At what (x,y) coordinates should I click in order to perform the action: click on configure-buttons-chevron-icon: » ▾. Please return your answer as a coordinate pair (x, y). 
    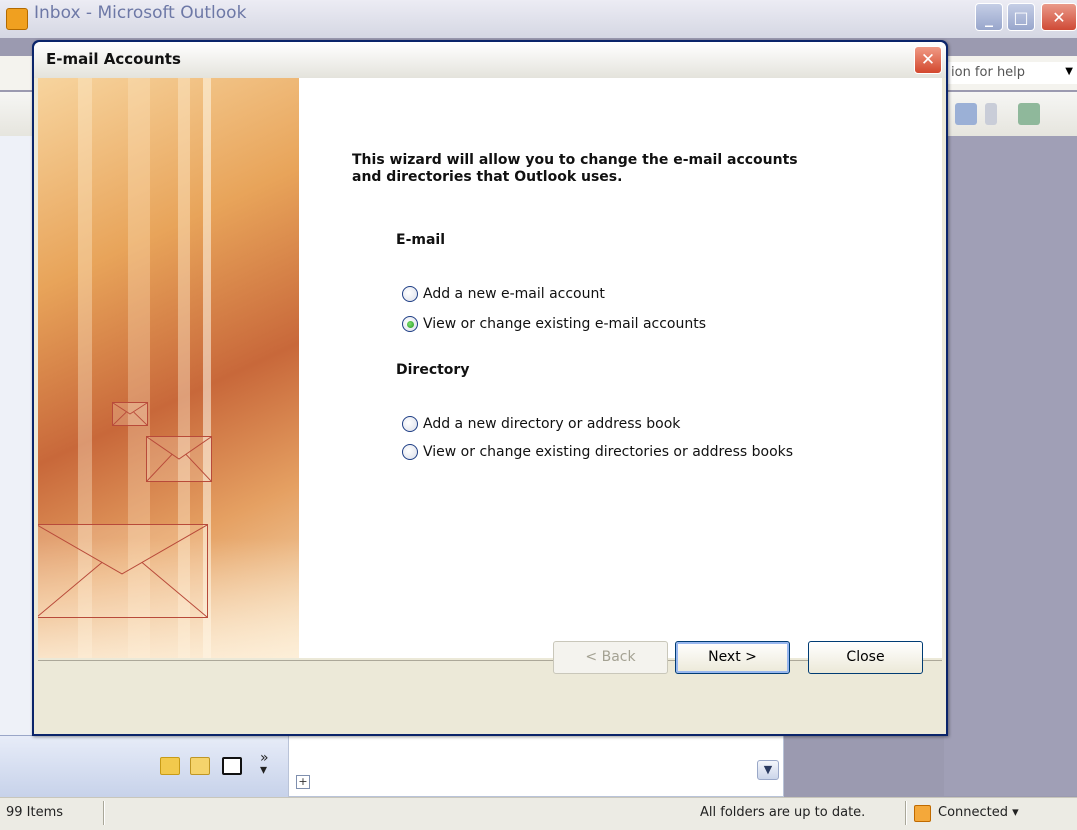
    Looking at the image, I should click on (264, 764).